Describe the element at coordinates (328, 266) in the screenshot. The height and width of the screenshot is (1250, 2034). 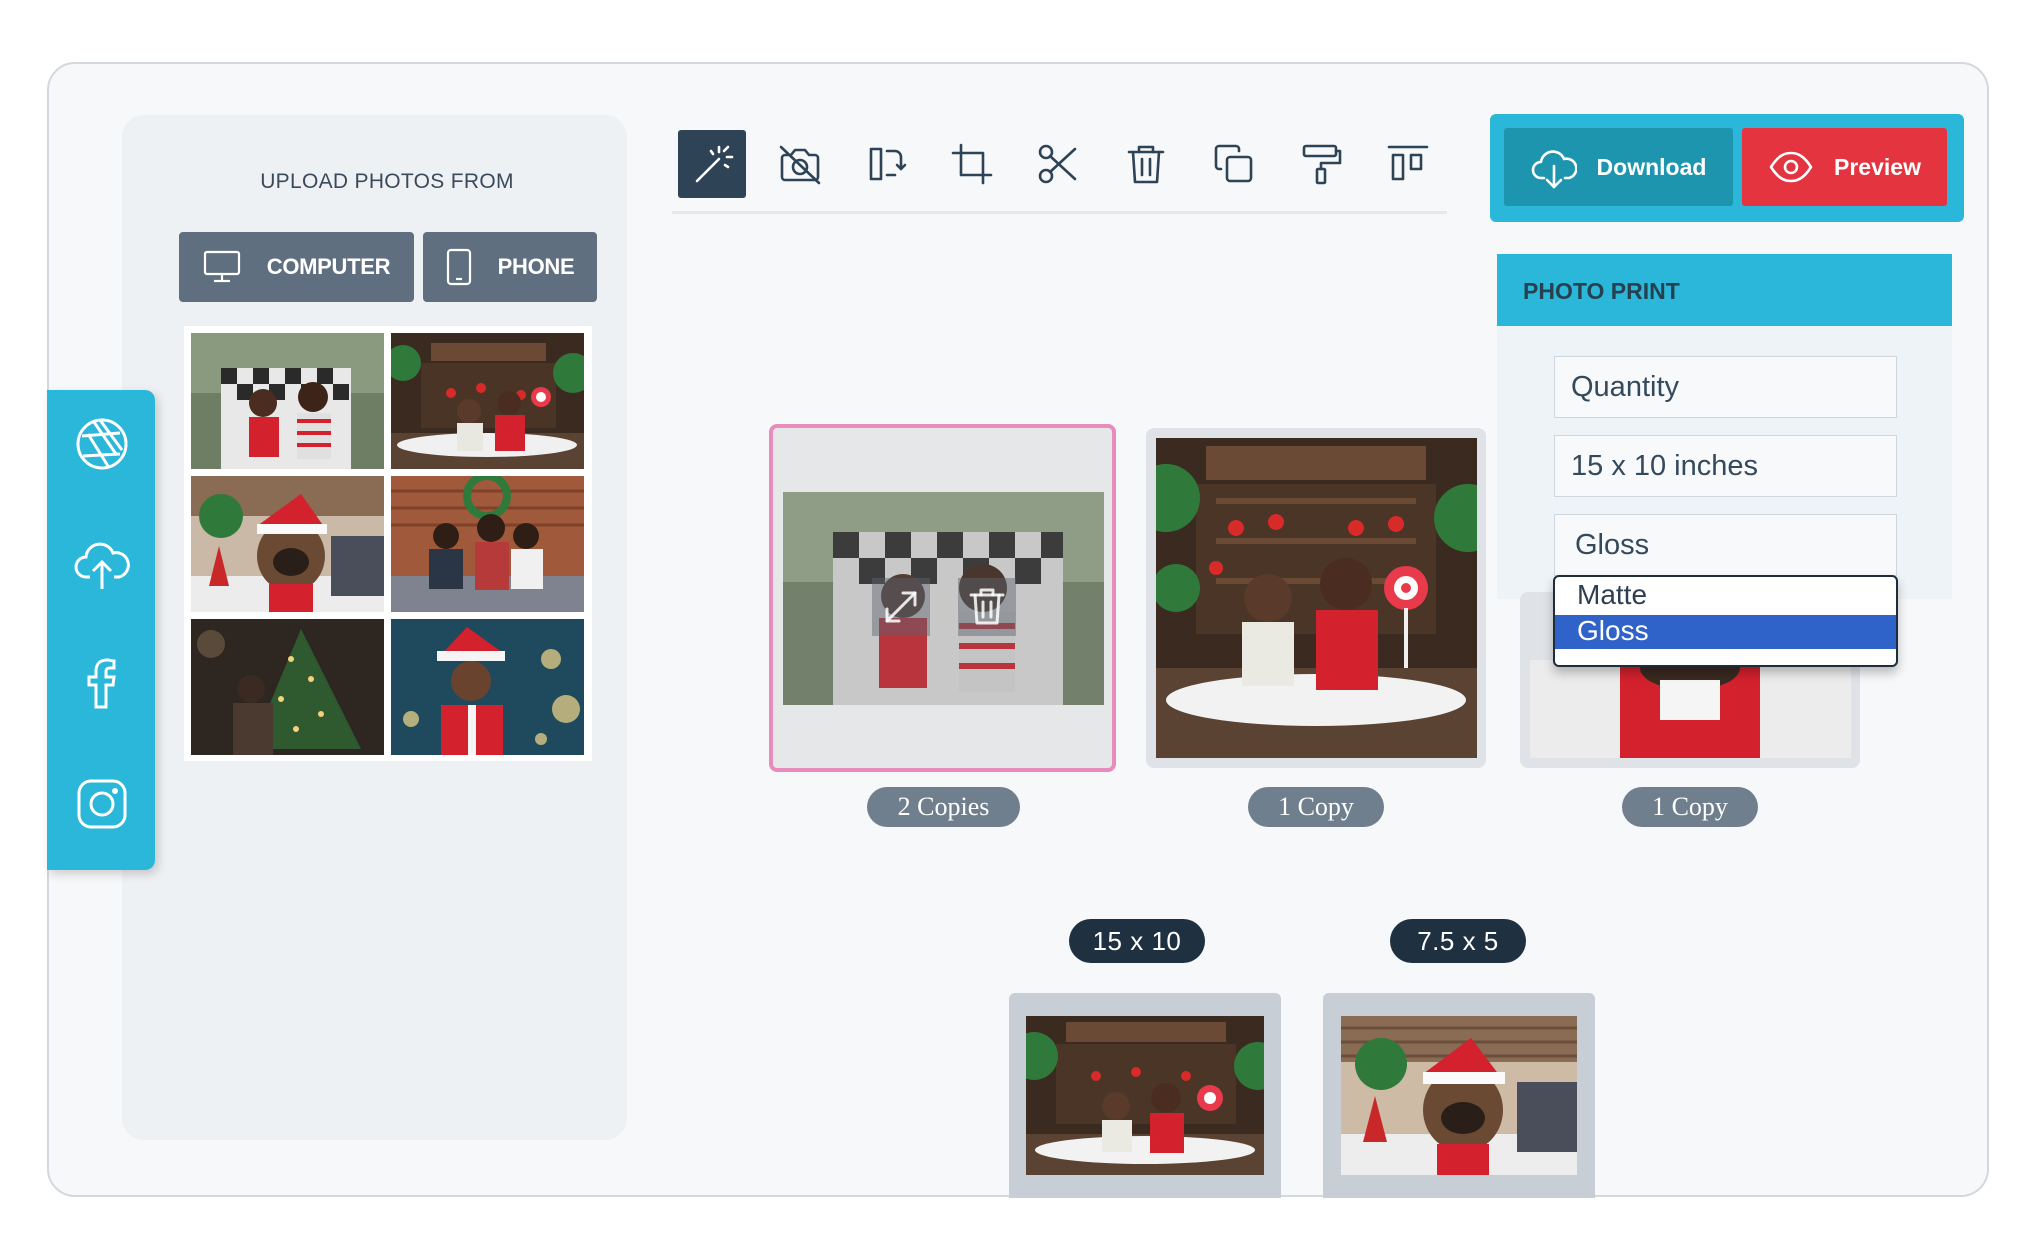
I see `computer-button-label: COMPUTER` at that location.